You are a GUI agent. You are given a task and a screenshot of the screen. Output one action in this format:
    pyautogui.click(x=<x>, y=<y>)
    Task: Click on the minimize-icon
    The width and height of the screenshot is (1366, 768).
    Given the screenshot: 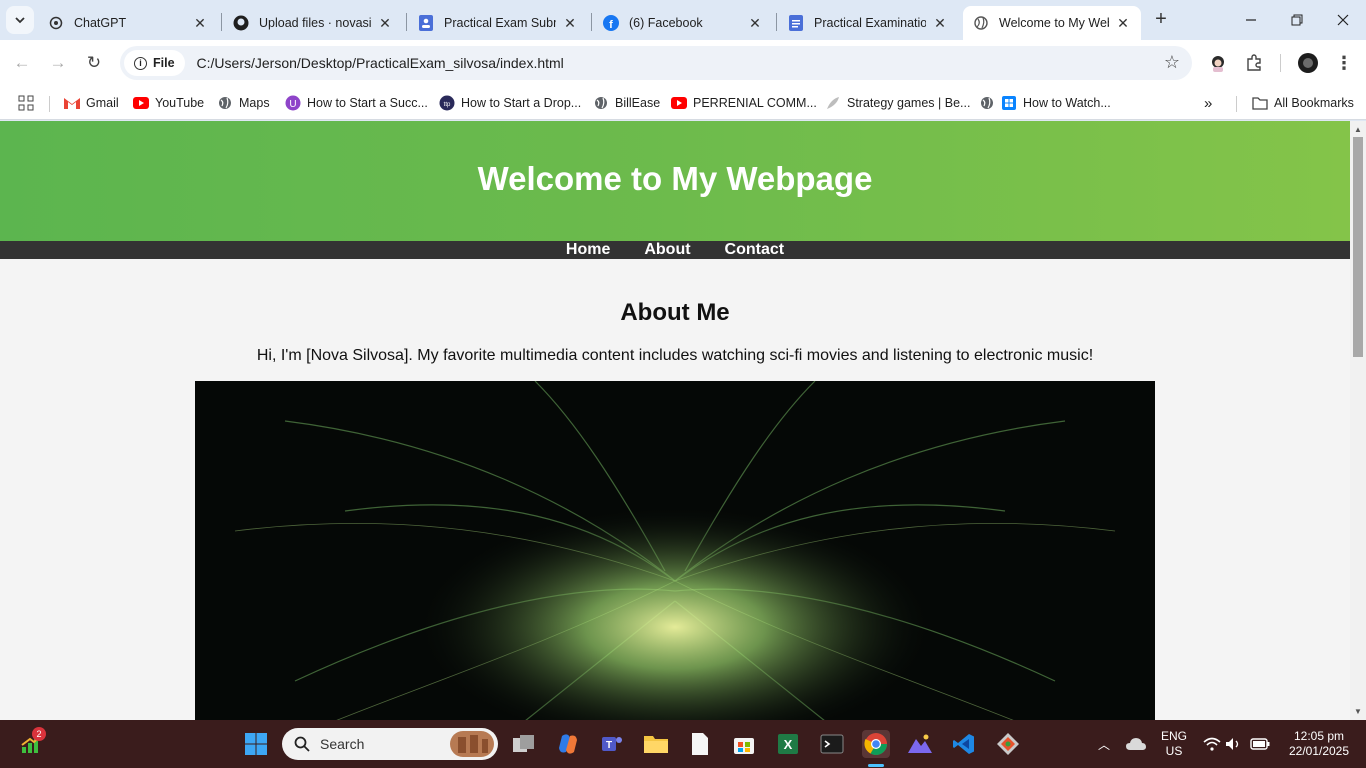 What is the action you would take?
    pyautogui.click(x=1251, y=20)
    